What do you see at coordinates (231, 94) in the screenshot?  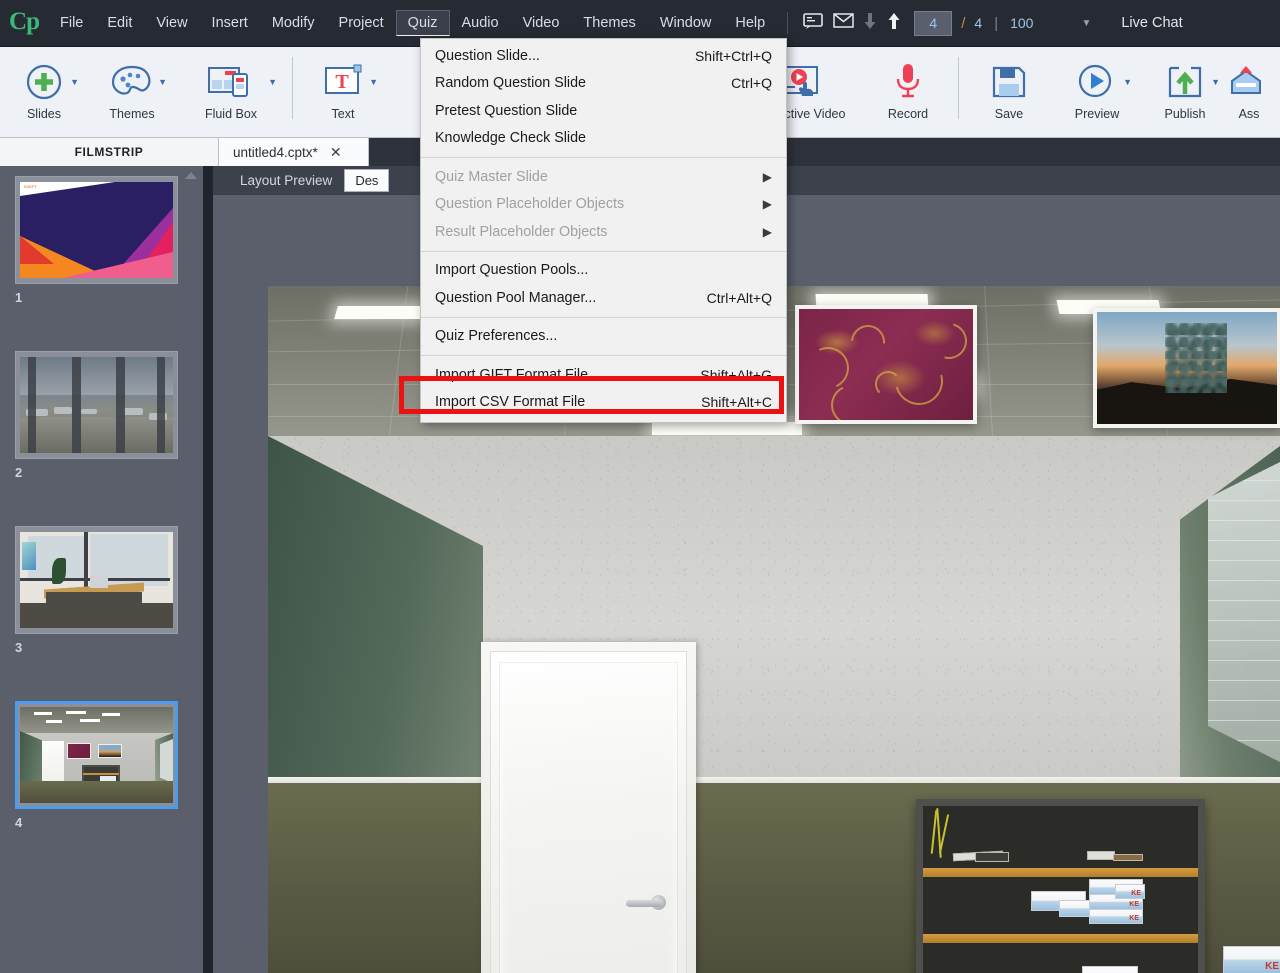 I see `fluid-box-tool-button: ▼ Fluid Box` at bounding box center [231, 94].